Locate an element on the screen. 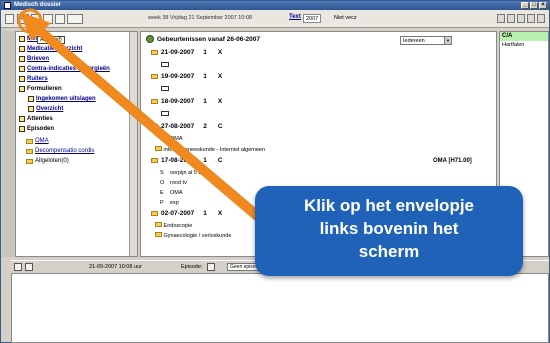 This screenshot has width=550, height=343. pen-icon is located at coordinates (36, 19).